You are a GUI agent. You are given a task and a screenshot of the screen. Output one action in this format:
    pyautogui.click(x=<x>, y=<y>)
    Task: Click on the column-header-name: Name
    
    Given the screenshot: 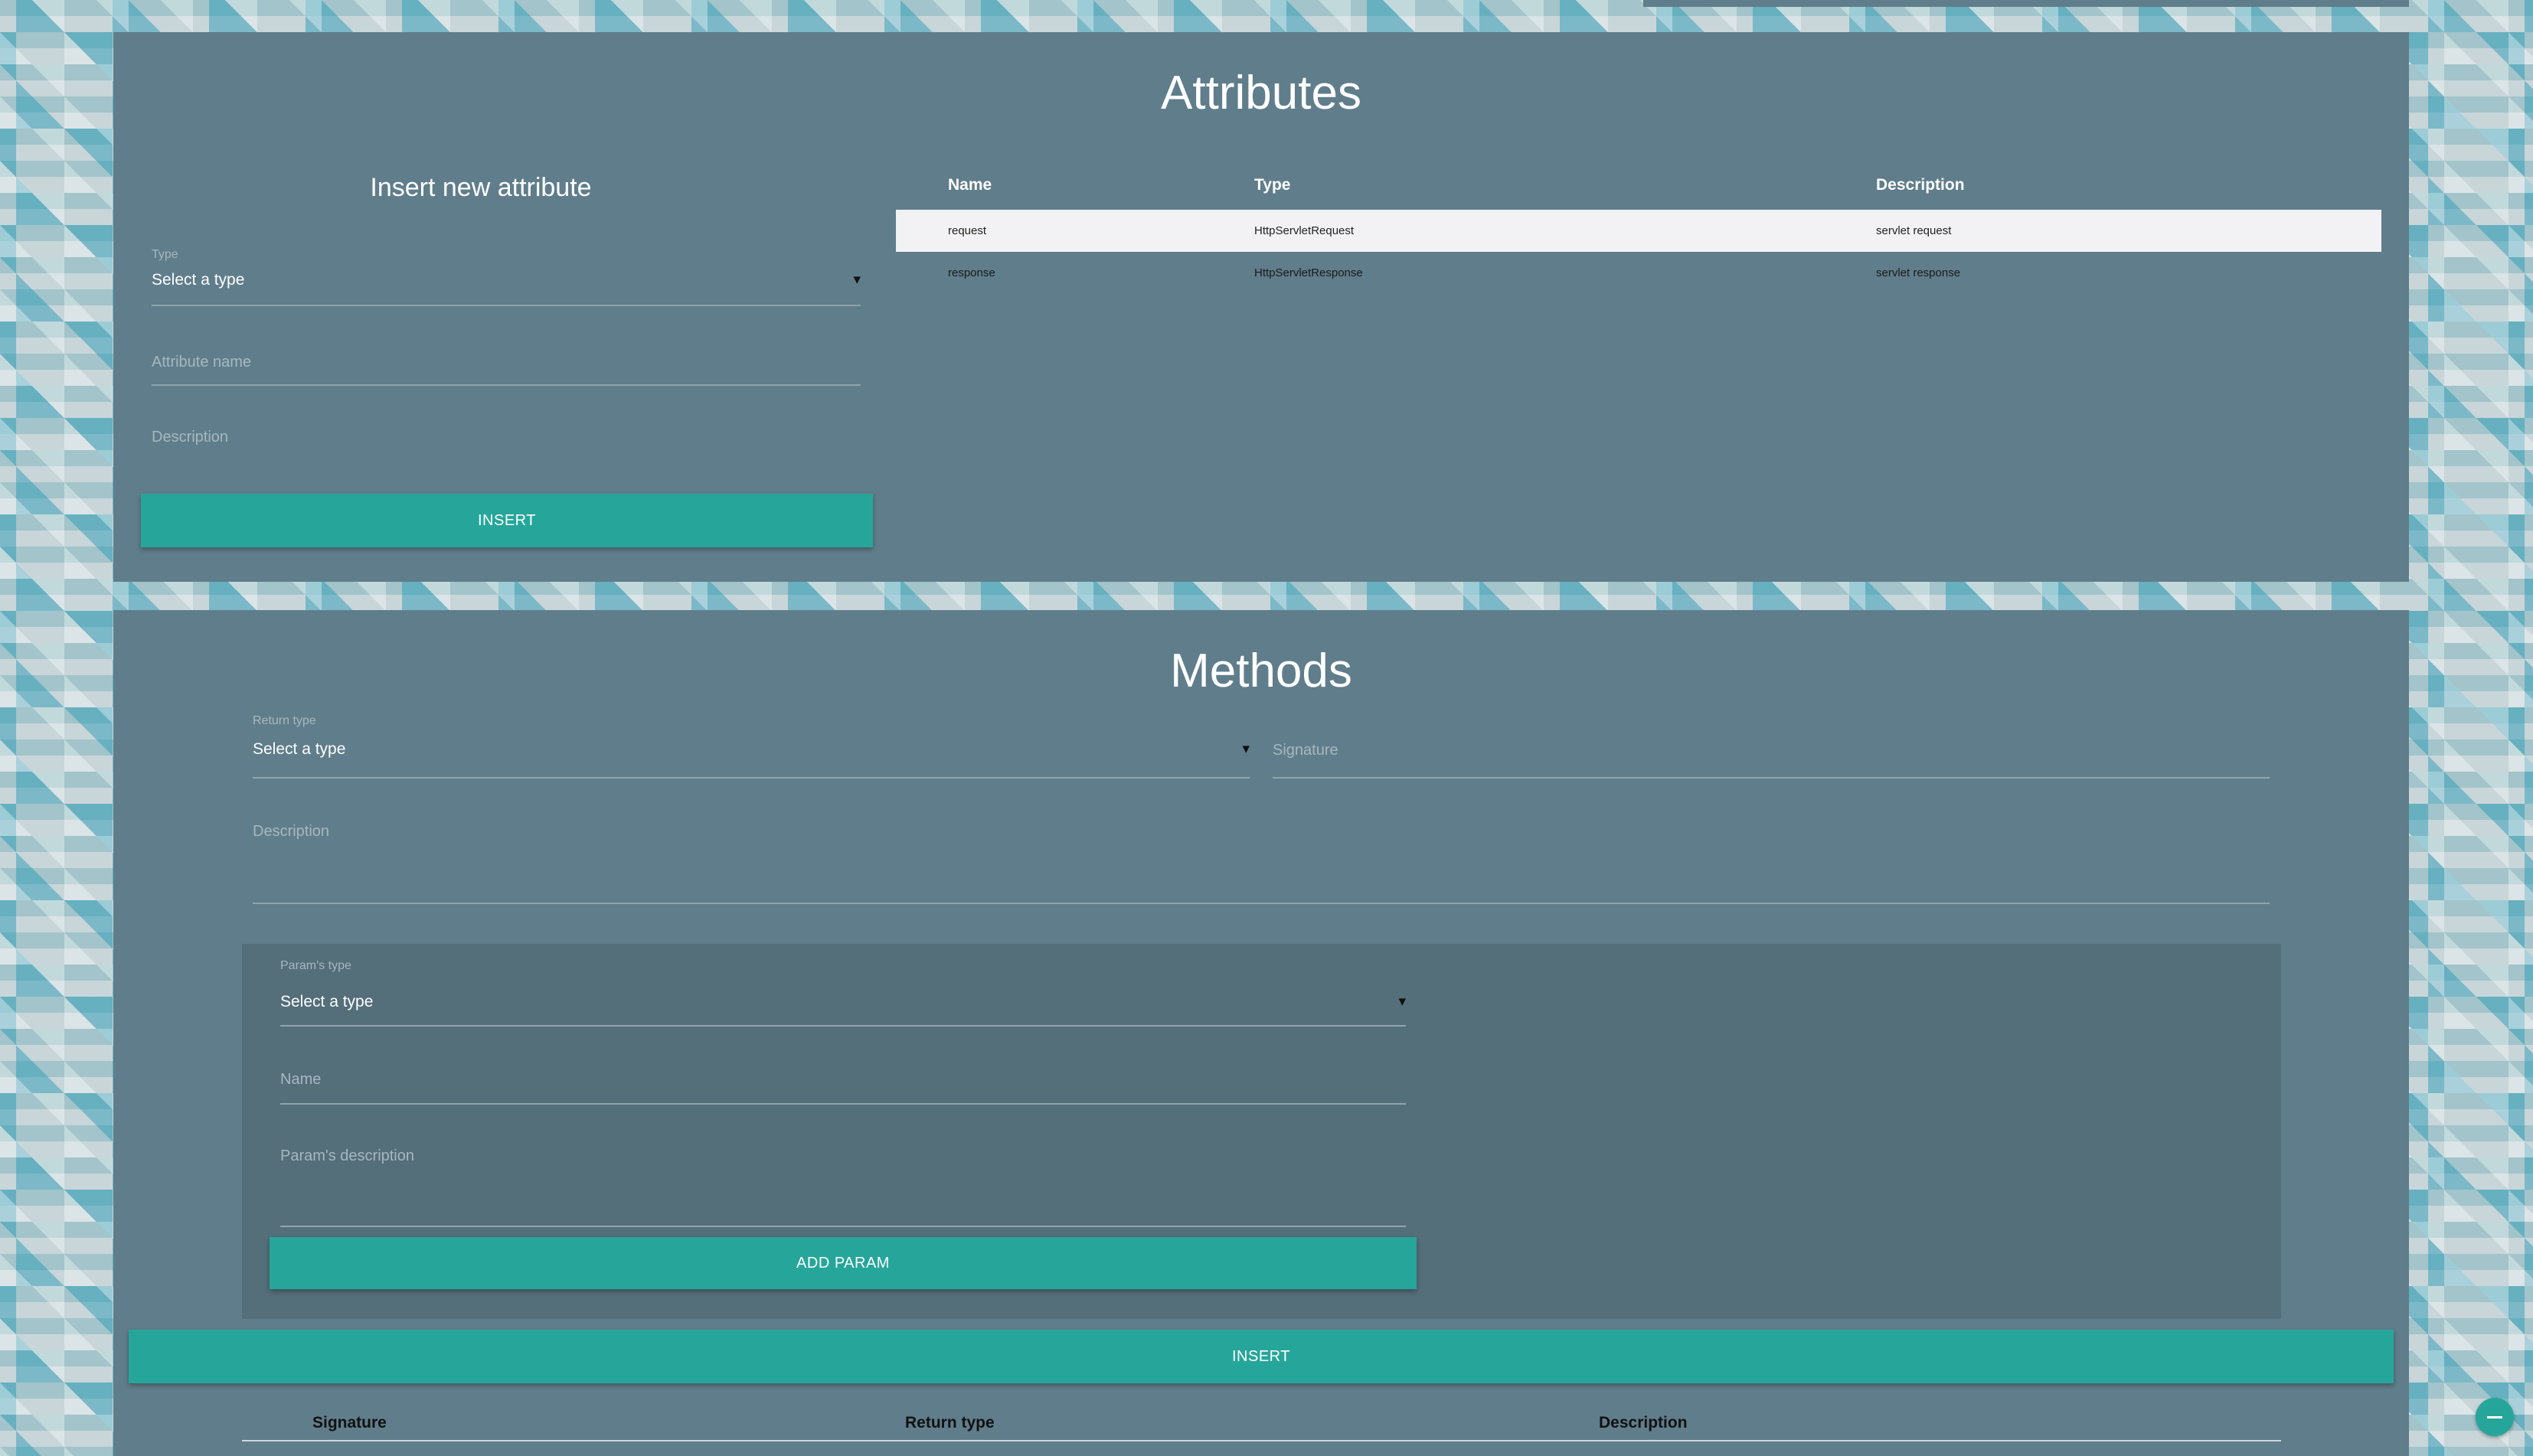 What is the action you would take?
    pyautogui.click(x=970, y=185)
    